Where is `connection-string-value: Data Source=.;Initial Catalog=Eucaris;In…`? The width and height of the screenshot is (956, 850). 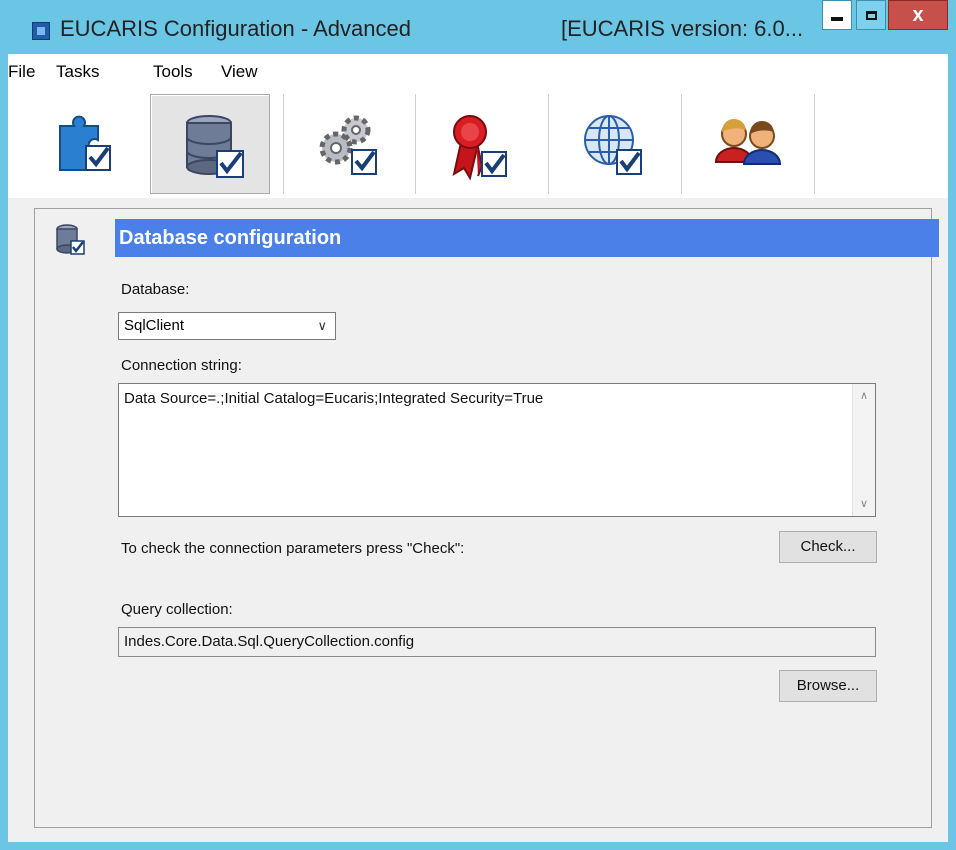 connection-string-value: Data Source=.;Initial Catalog=Eucaris;In… is located at coordinates (334, 398).